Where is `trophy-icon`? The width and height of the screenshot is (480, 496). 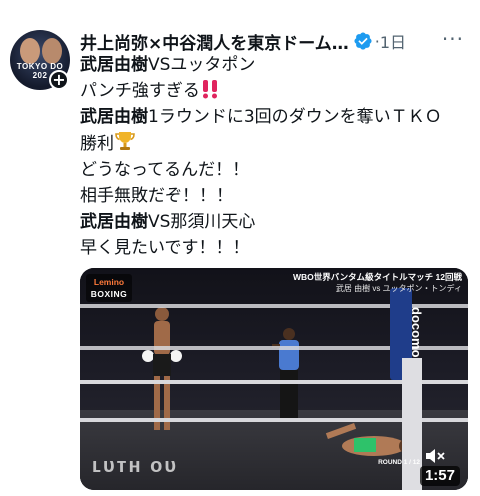 trophy-icon is located at coordinates (125, 141).